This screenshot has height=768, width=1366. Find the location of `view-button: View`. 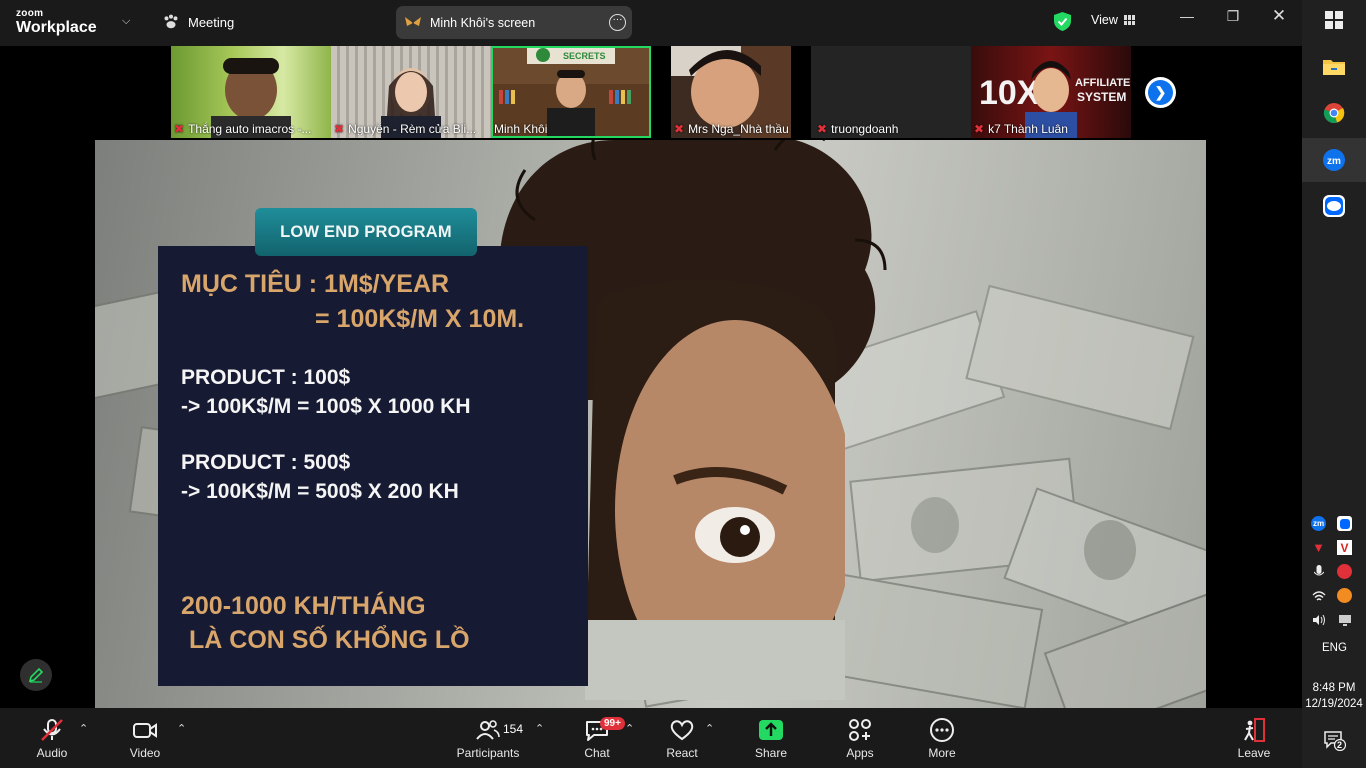

view-button: View is located at coordinates (1113, 20).